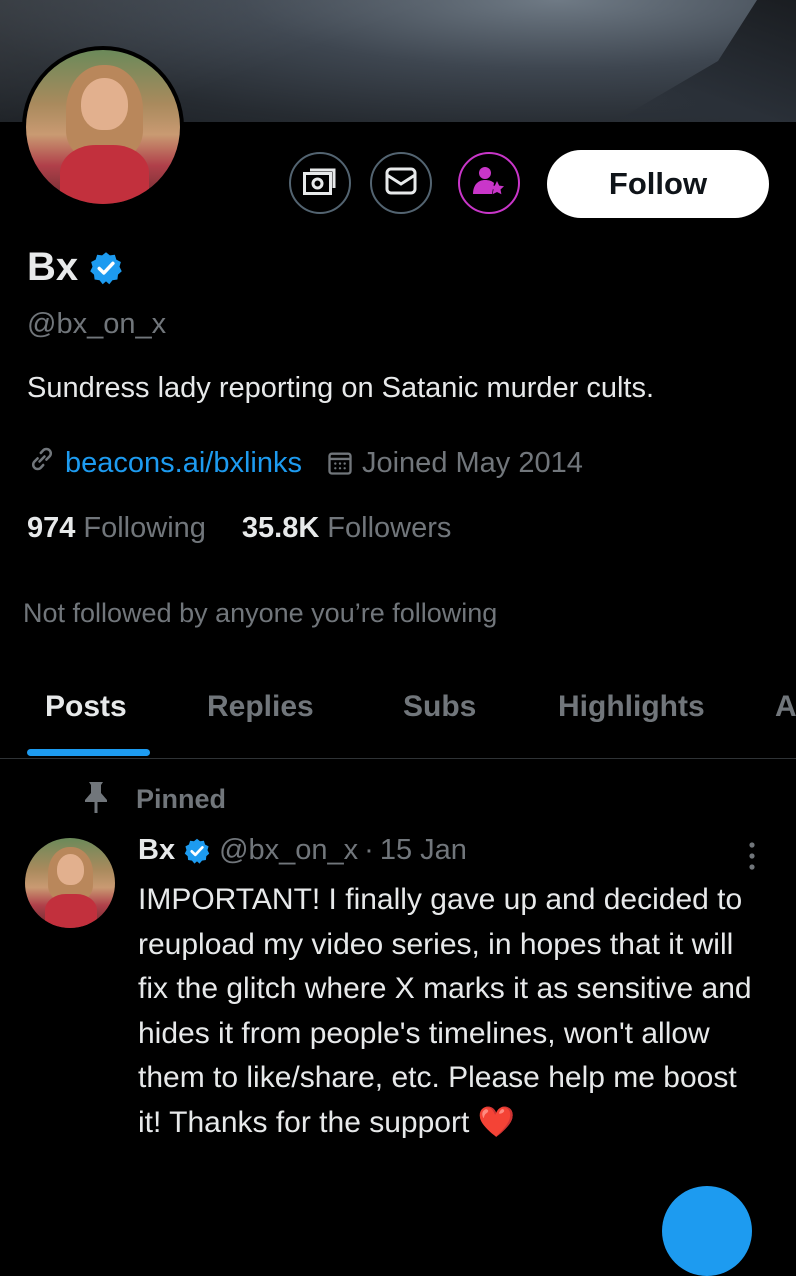 This screenshot has height=1276, width=796. I want to click on joined-date: Joined May 2014, so click(472, 462).